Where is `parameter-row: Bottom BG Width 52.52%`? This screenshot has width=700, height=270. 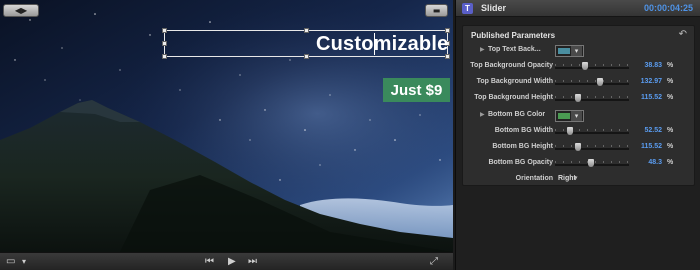 parameter-row: Bottom BG Width 52.52% is located at coordinates (579, 132).